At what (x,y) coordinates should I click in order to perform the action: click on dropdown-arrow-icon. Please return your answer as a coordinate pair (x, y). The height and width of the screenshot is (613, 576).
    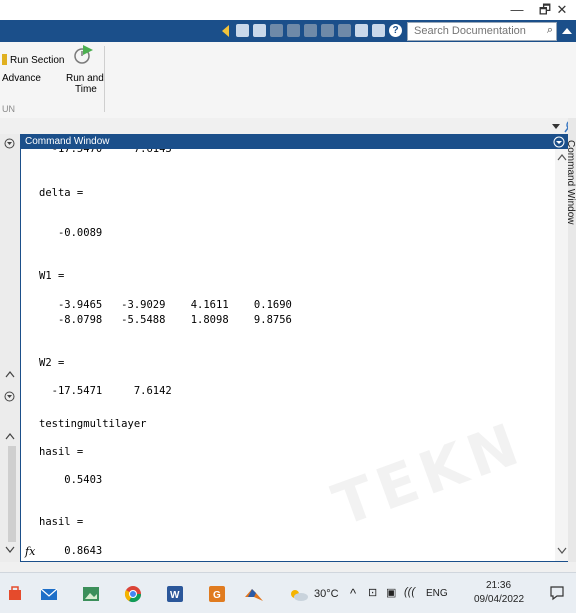
    Looking at the image, I should click on (556, 126).